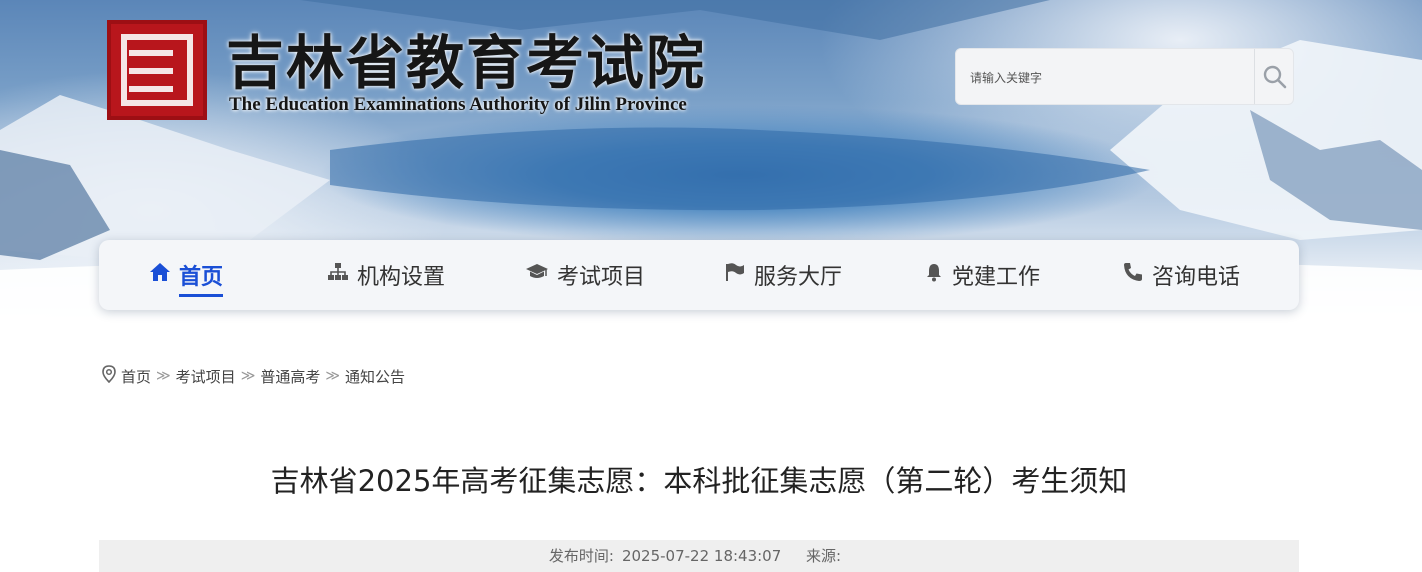 The height and width of the screenshot is (572, 1422). Describe the element at coordinates (160, 275) in the screenshot. I see `home-icon` at that location.